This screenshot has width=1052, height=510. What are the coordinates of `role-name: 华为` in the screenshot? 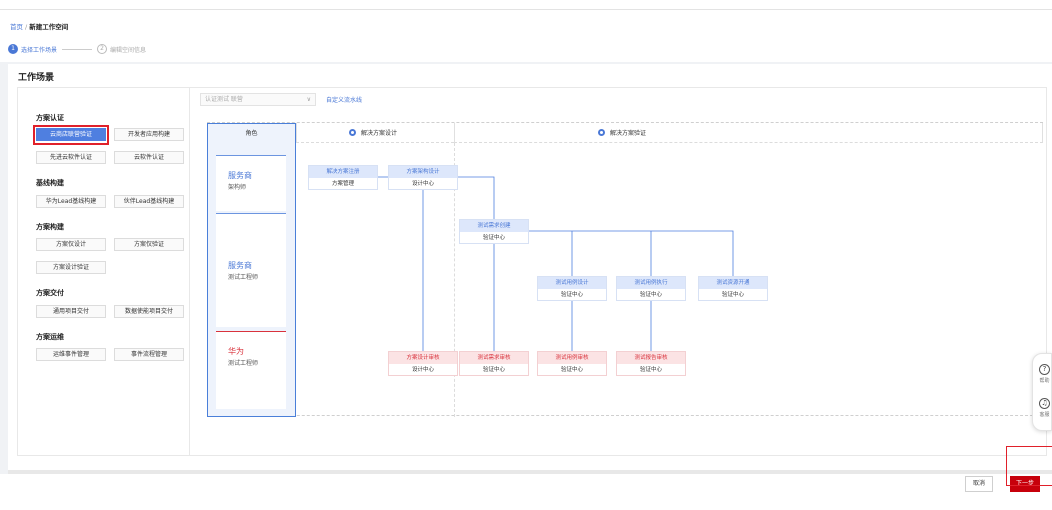 It's located at (236, 351).